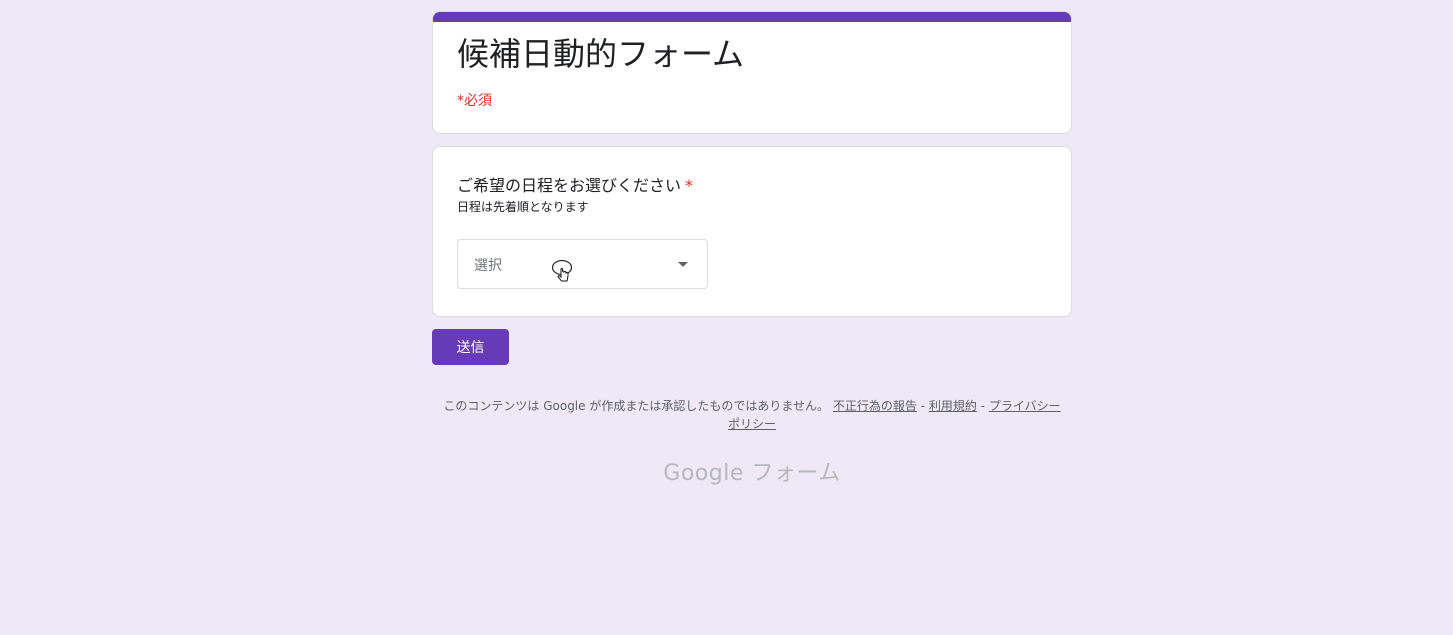  I want to click on form-header-card: 候補日動的フォーム *必須, so click(752, 72).